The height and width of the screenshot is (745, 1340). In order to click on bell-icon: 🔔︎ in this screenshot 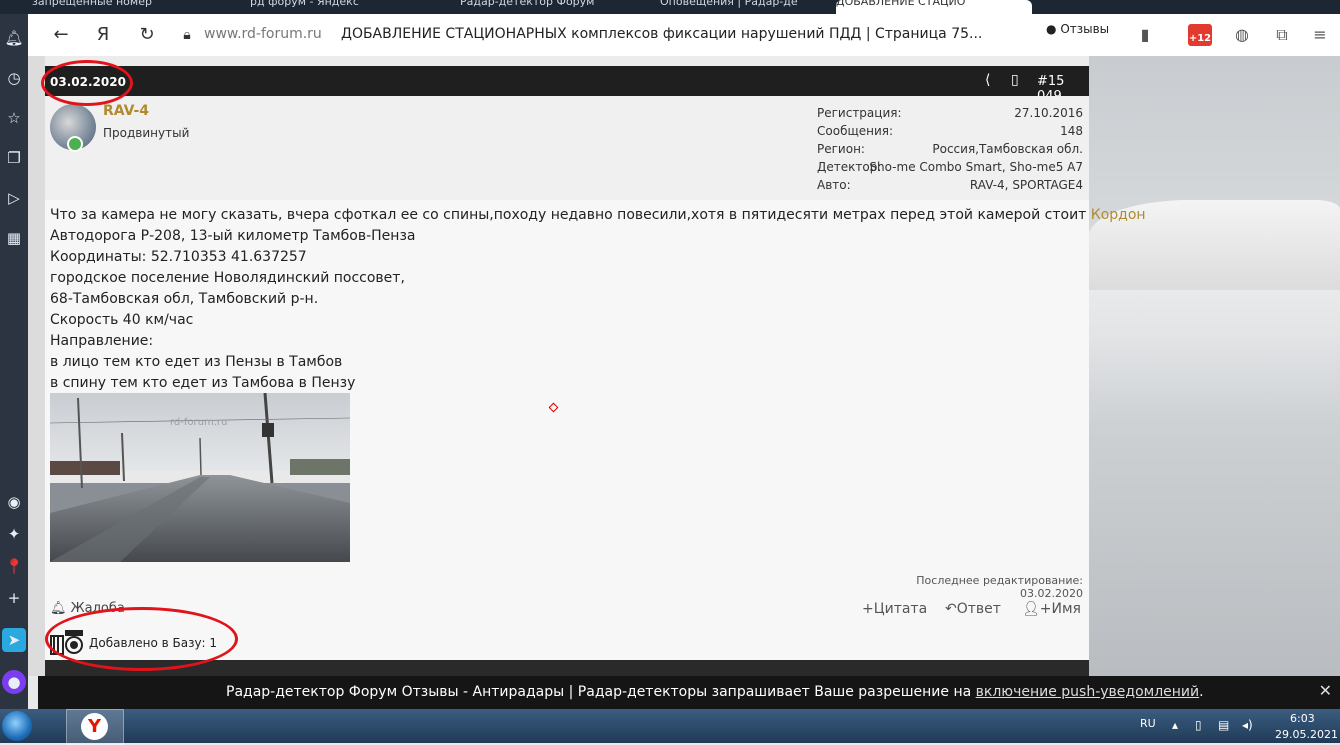, I will do `click(14, 38)`.